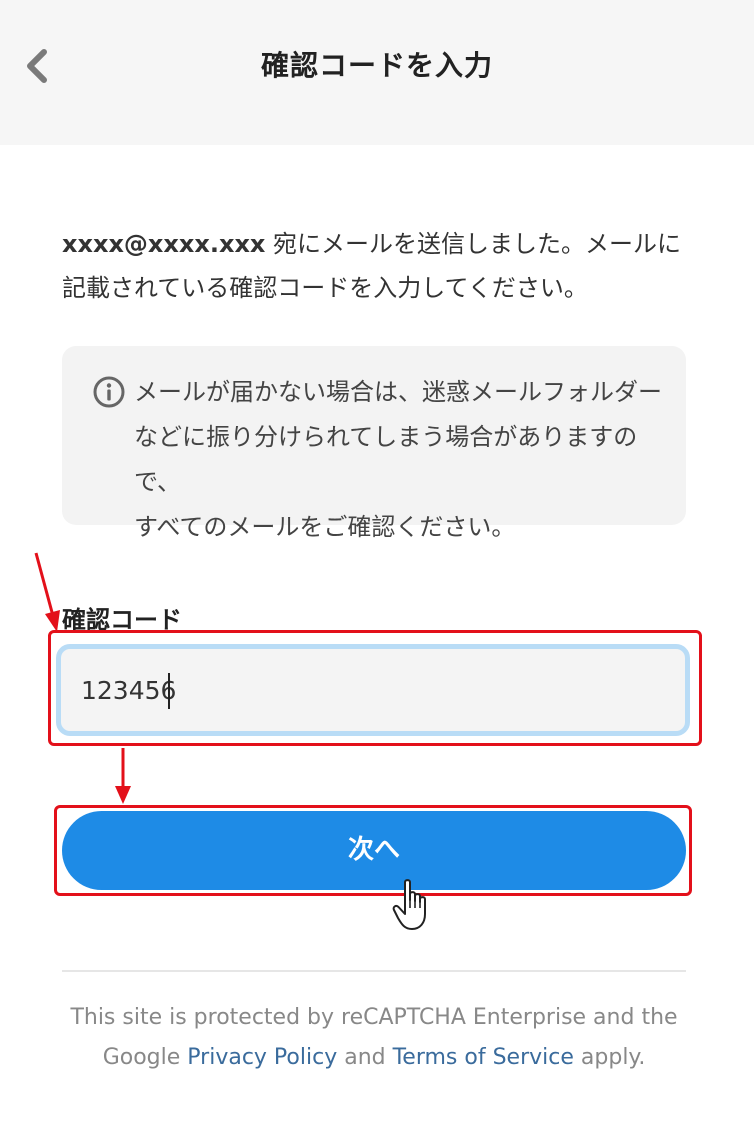  I want to click on google-text: Google, so click(141, 1057).